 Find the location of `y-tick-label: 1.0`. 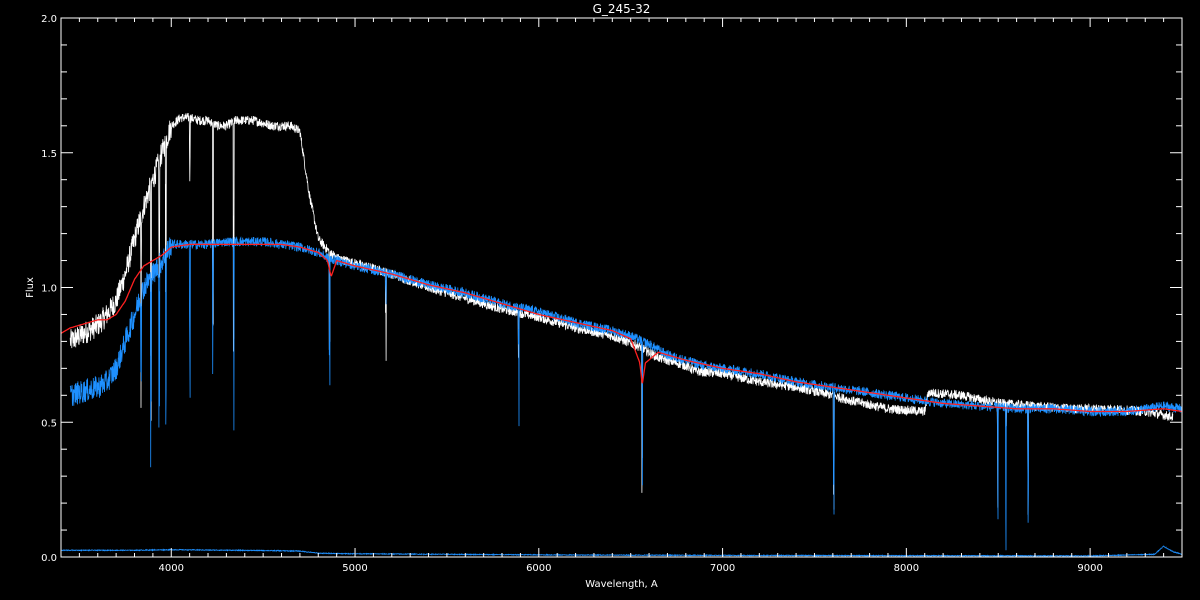

y-tick-label: 1.0 is located at coordinates (49, 289).